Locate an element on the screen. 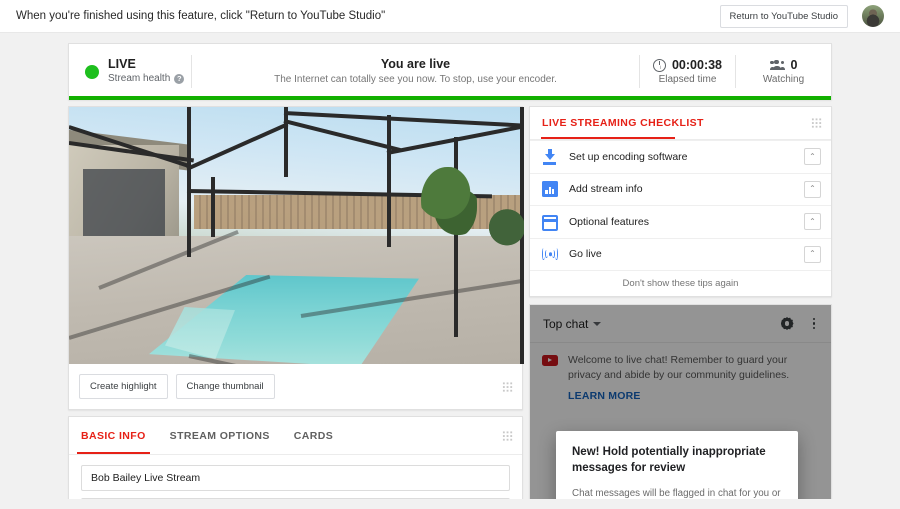  elapsed-time-metric: 00:00:38 Elapsed time is located at coordinates (687, 71).